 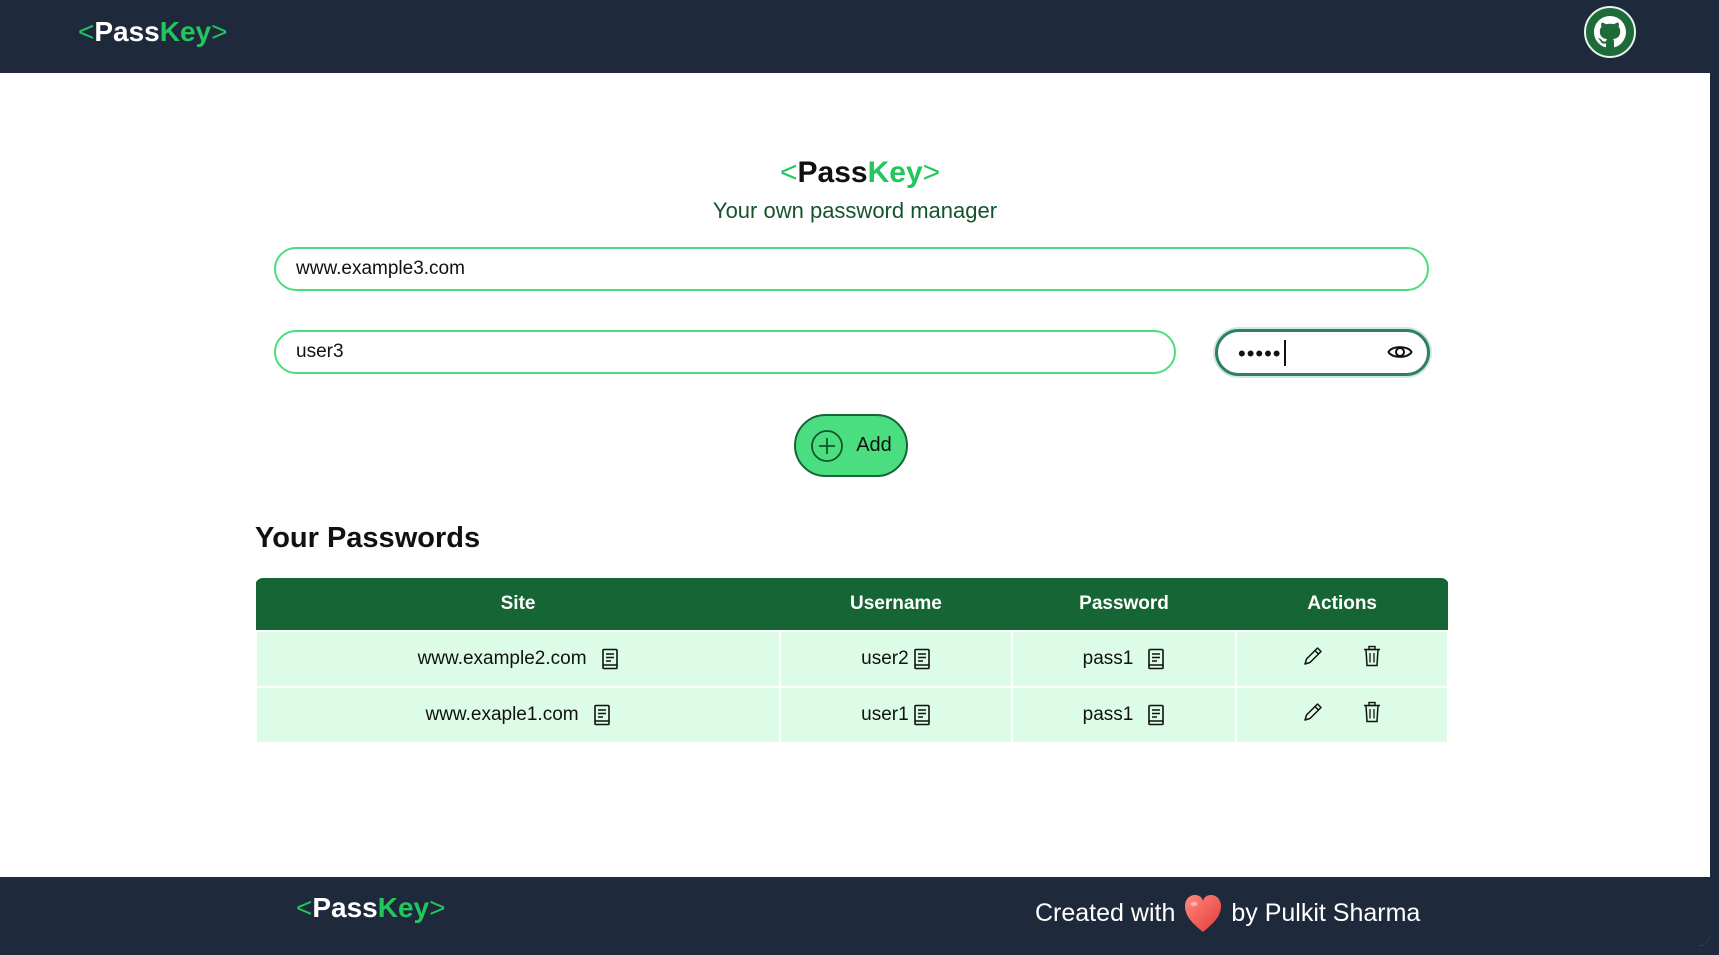 I want to click on username-cell: user1, so click(x=896, y=715).